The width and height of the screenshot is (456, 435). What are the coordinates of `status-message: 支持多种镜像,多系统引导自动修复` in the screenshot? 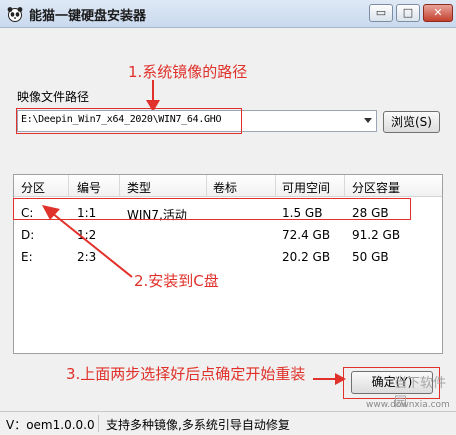 It's located at (198, 425).